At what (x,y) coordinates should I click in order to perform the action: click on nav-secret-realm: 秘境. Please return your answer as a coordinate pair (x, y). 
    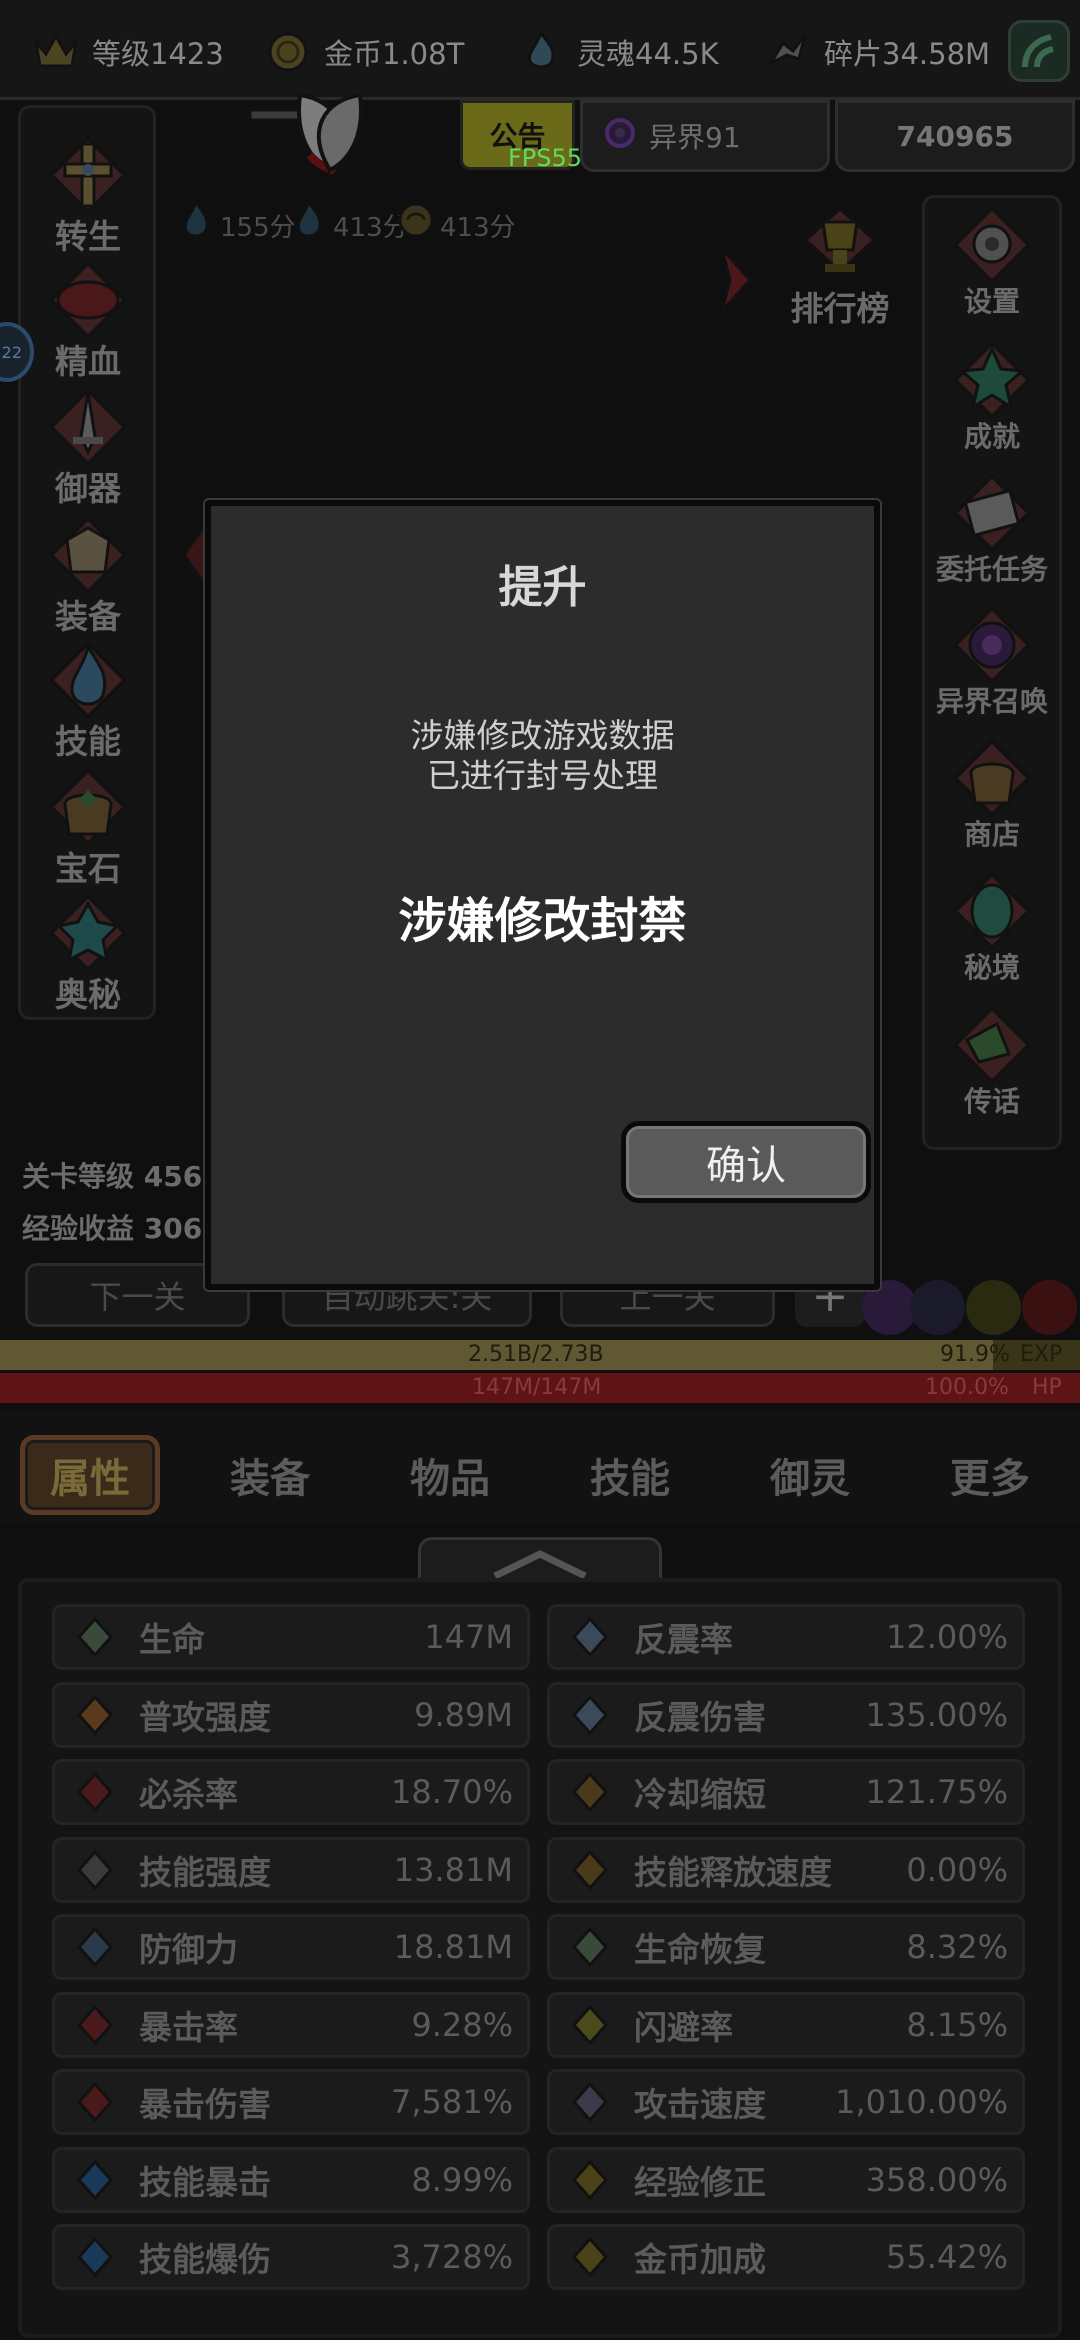
    Looking at the image, I should click on (992, 926).